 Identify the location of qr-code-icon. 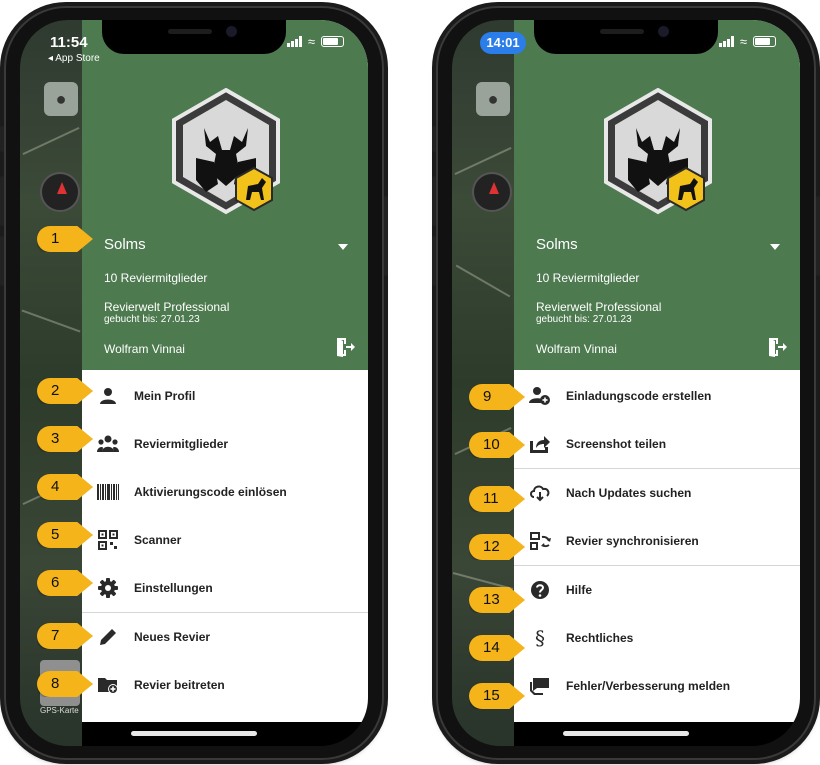
(108, 540).